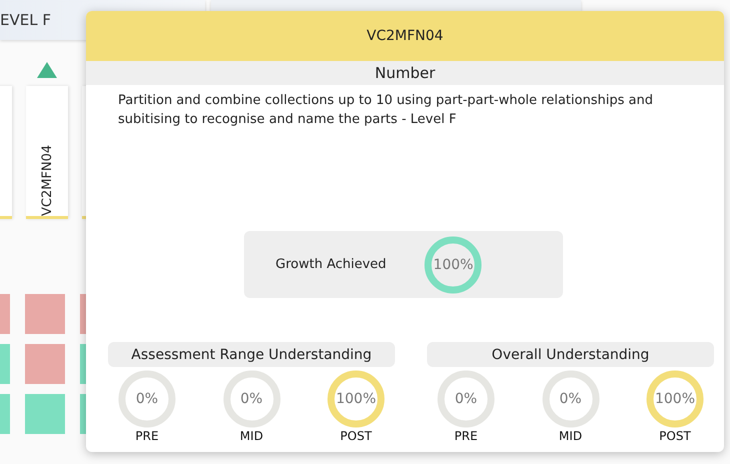  What do you see at coordinates (47, 70) in the screenshot?
I see `triangle-icon` at bounding box center [47, 70].